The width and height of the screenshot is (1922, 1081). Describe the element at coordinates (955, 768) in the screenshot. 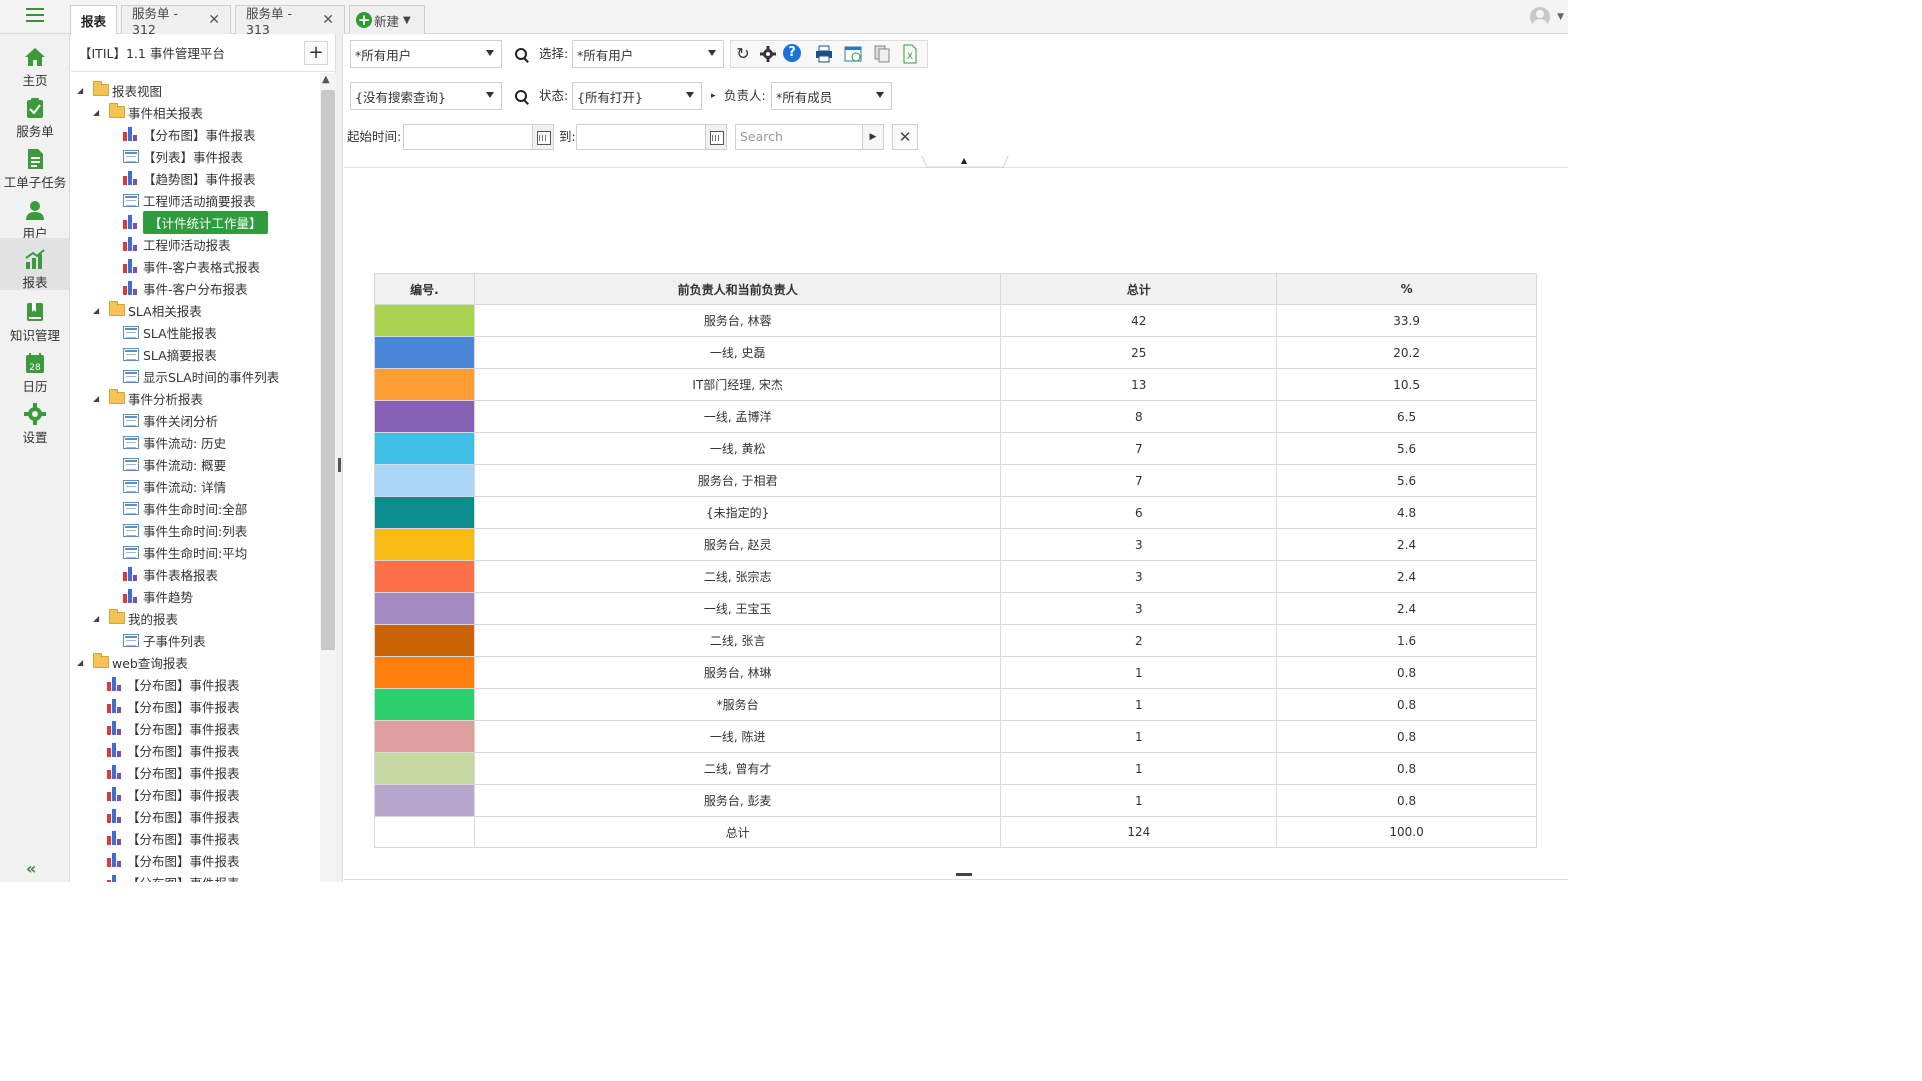

I see `table-row: 二线, 曾有才 1 0.8` at that location.